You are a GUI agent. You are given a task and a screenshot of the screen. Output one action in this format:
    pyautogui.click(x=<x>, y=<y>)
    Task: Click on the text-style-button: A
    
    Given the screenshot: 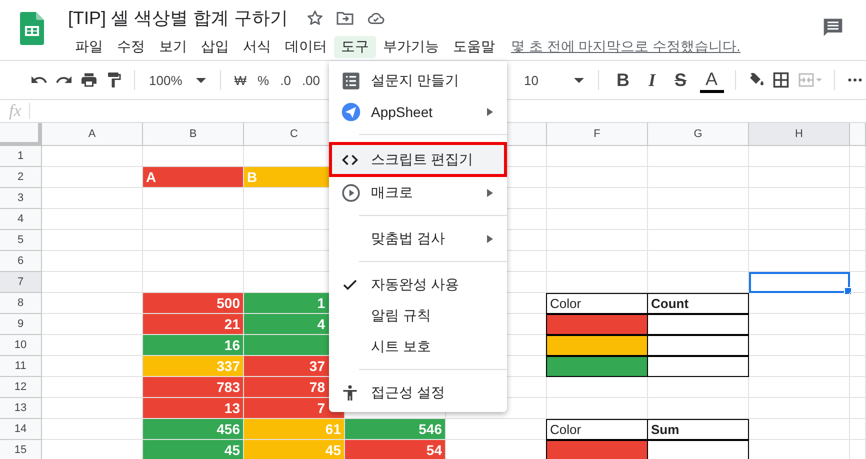 What is the action you would take?
    pyautogui.click(x=712, y=80)
    